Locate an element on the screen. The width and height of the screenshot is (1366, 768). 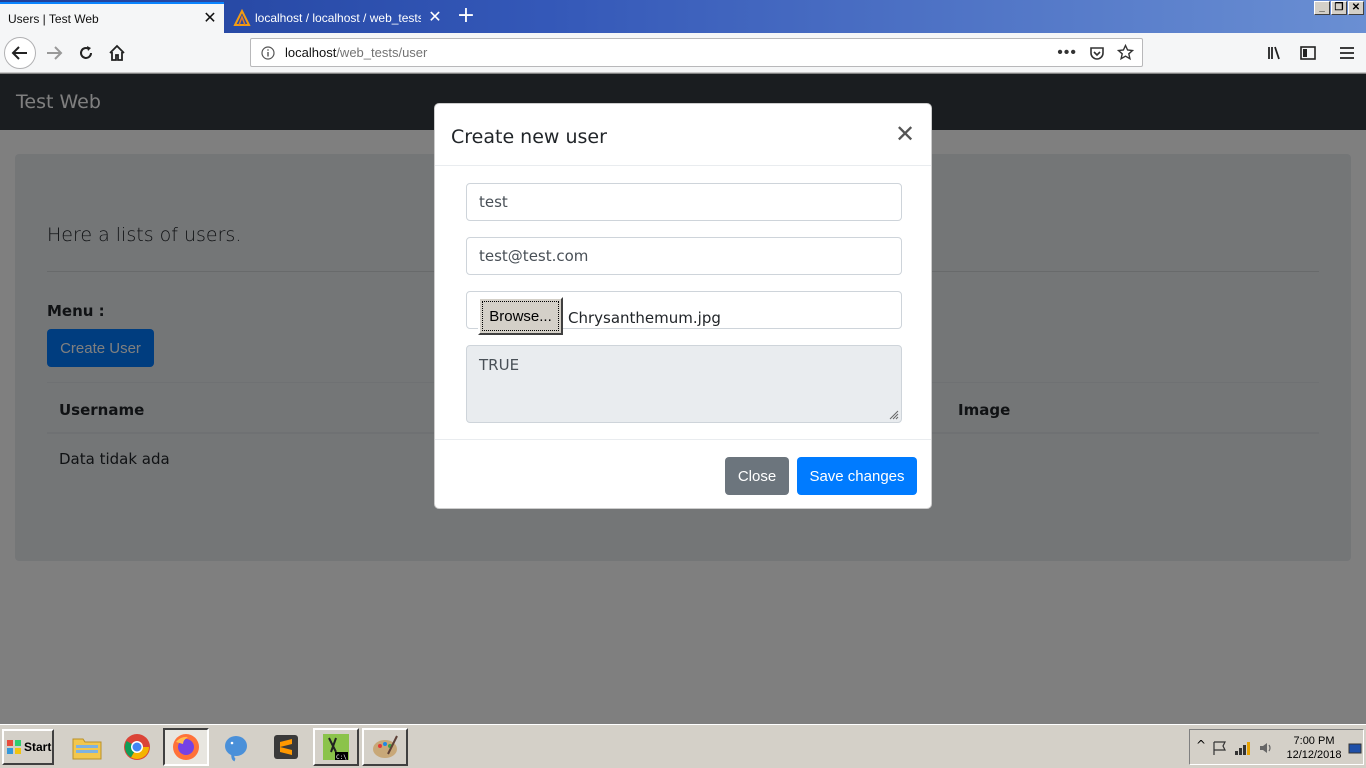
new-tab-icon: + is located at coordinates (466, 17).